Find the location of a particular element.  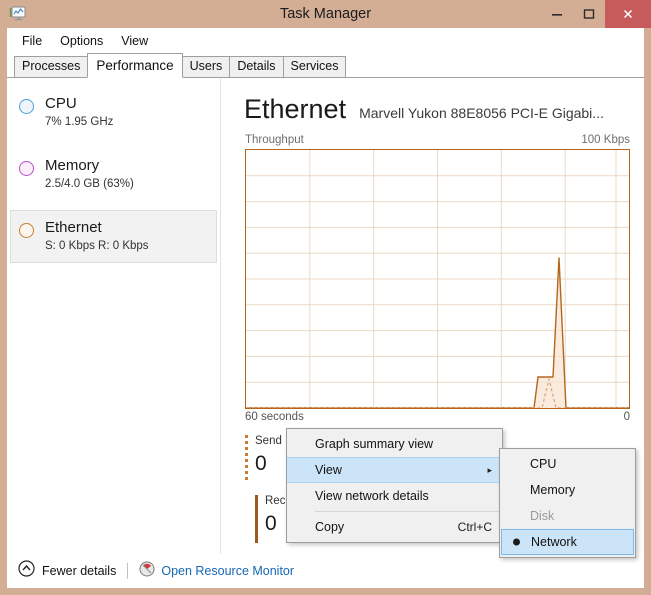

sidebar-item-ethernet: Ethernet S: 0 Kbps R: 0 Kbps is located at coordinates (113, 236).